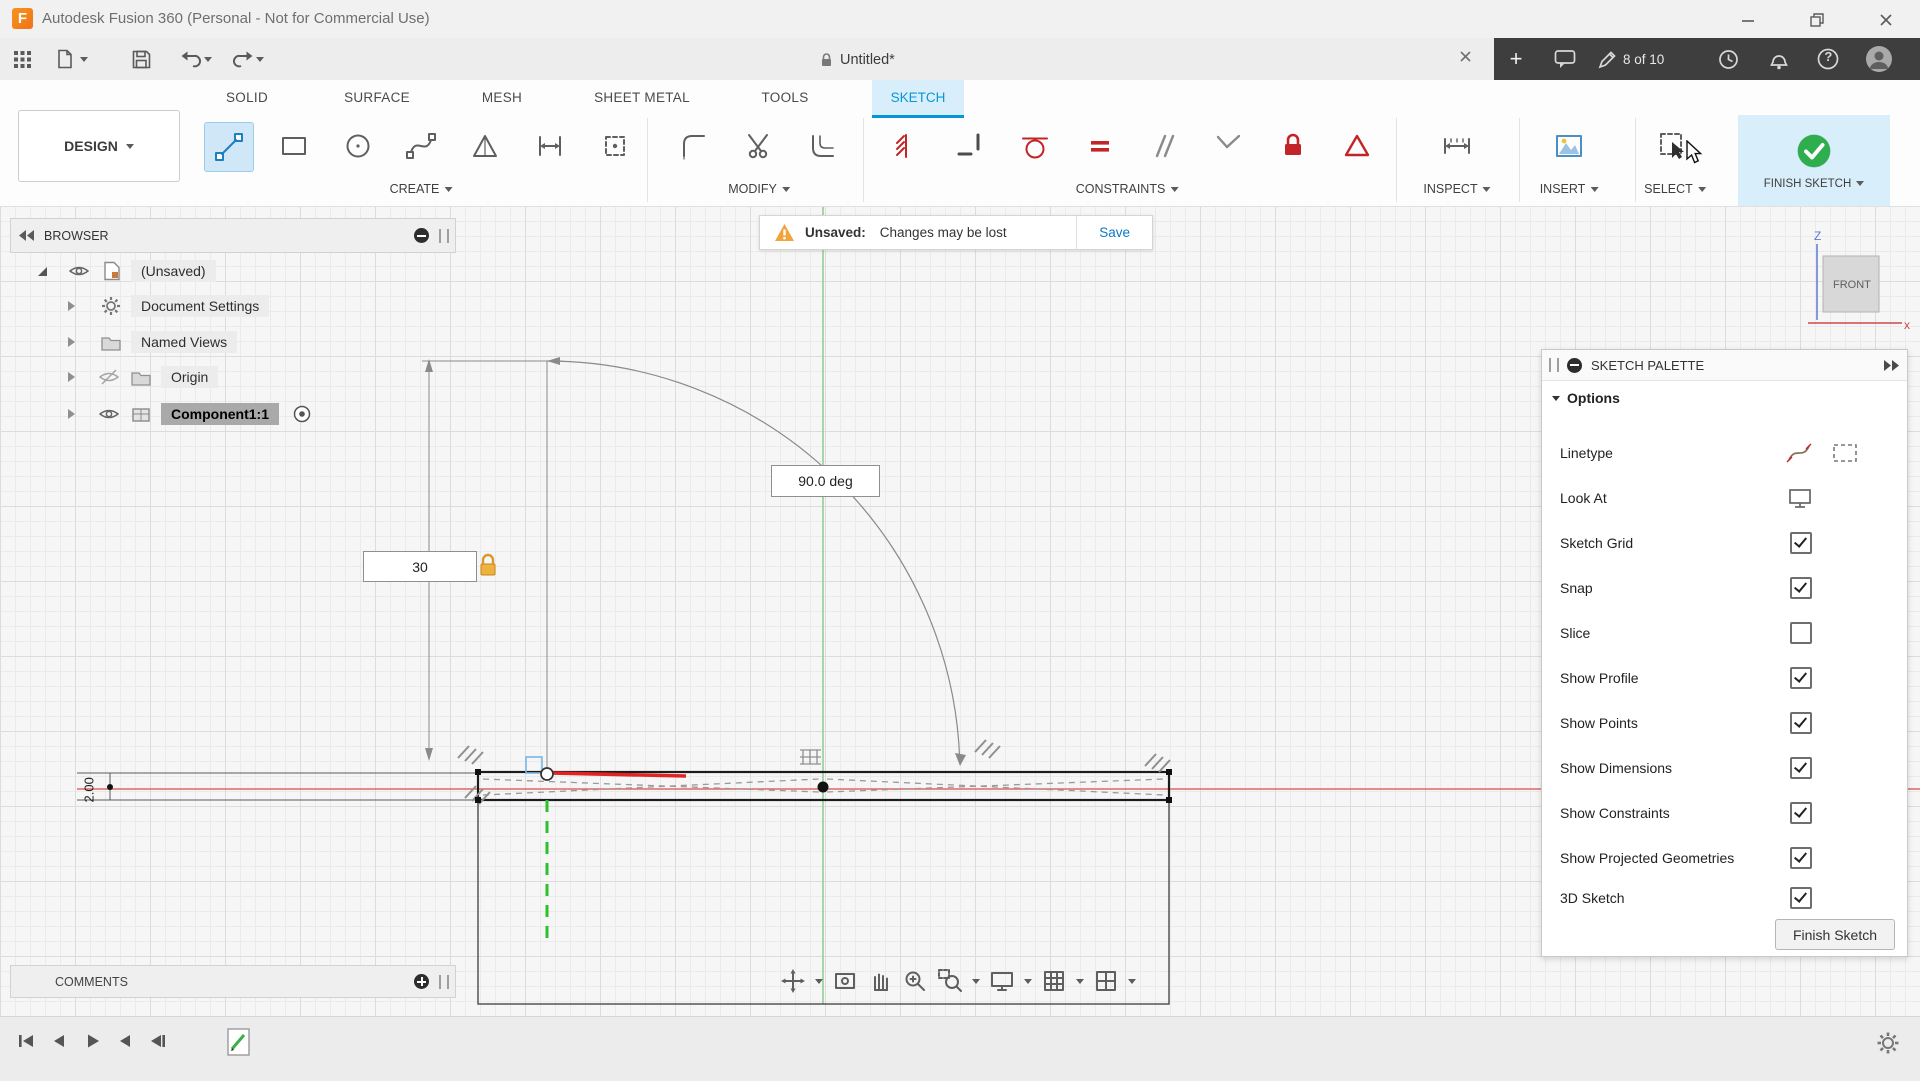 The width and height of the screenshot is (1920, 1081). What do you see at coordinates (918, 99) in the screenshot?
I see `tab-sketch: SKETCH` at bounding box center [918, 99].